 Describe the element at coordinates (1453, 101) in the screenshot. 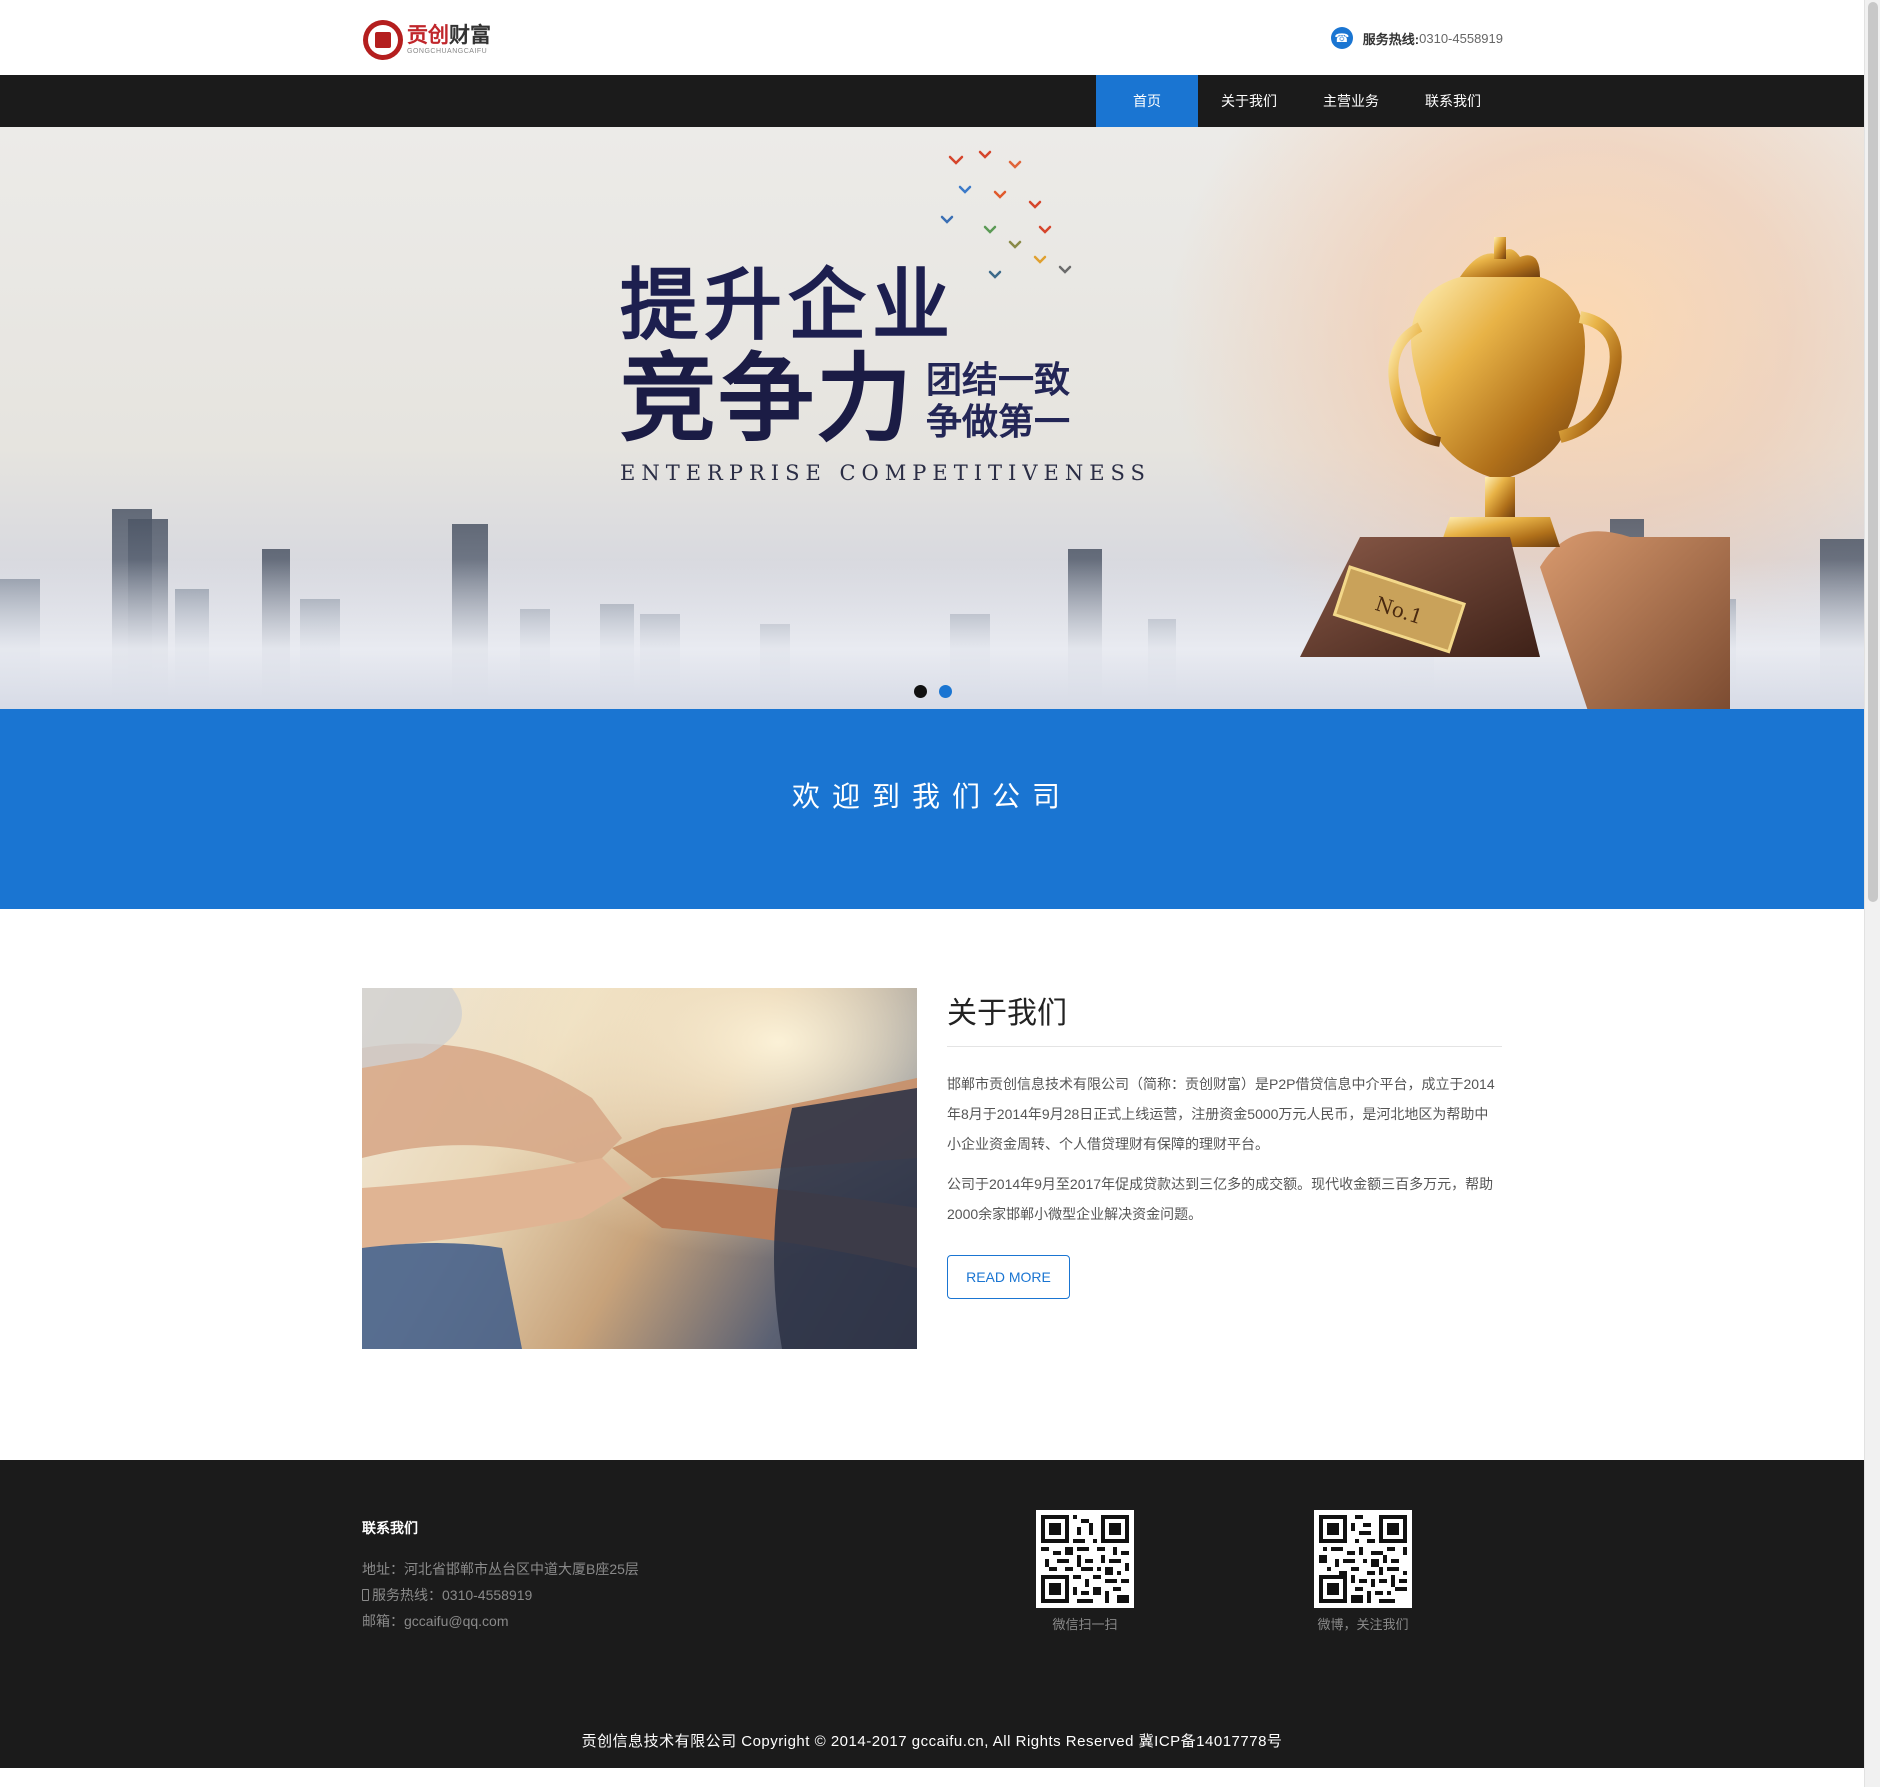

I see `nav-item-contact: 联系我们` at that location.